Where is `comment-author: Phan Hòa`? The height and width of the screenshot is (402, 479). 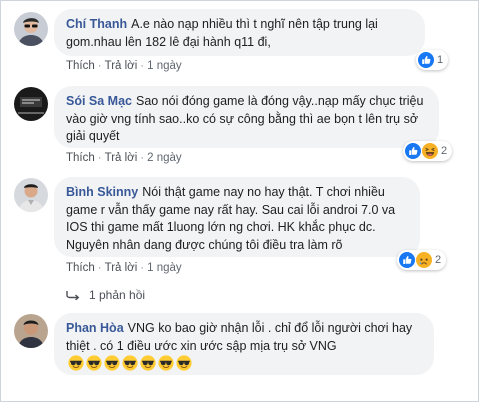 comment-author: Phan Hòa is located at coordinates (95, 328).